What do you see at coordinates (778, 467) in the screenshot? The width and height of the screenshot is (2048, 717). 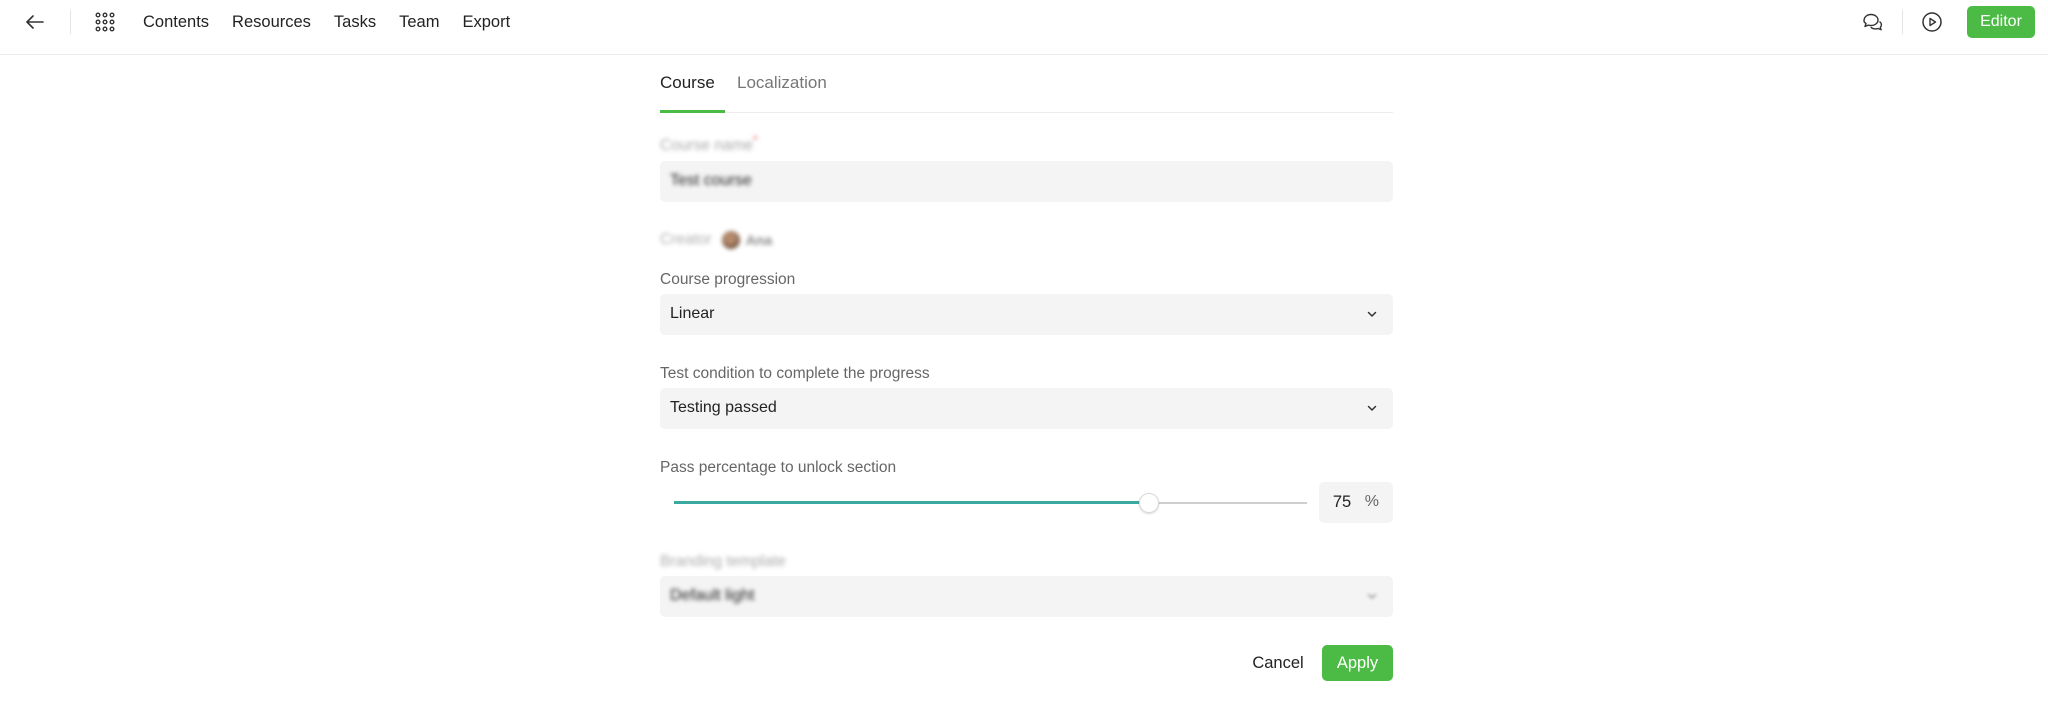 I see `pass-percentage-label: Pass percentage to unlock section` at bounding box center [778, 467].